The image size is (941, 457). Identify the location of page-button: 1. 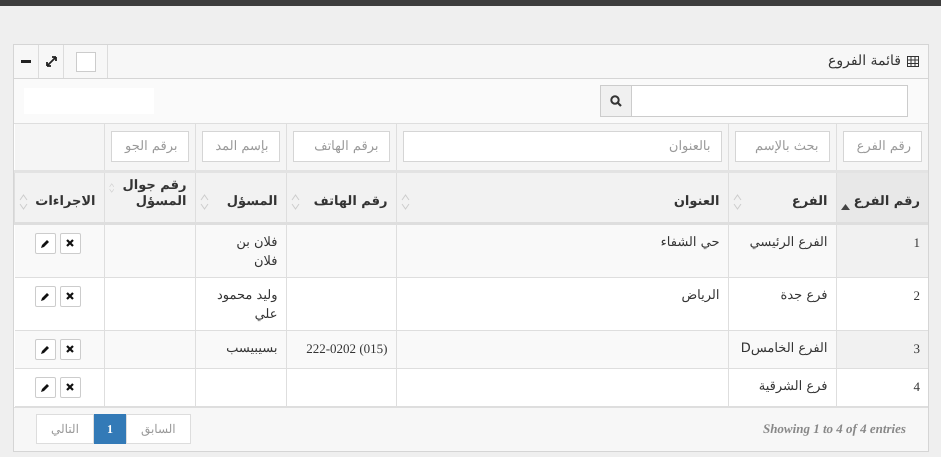
(110, 429).